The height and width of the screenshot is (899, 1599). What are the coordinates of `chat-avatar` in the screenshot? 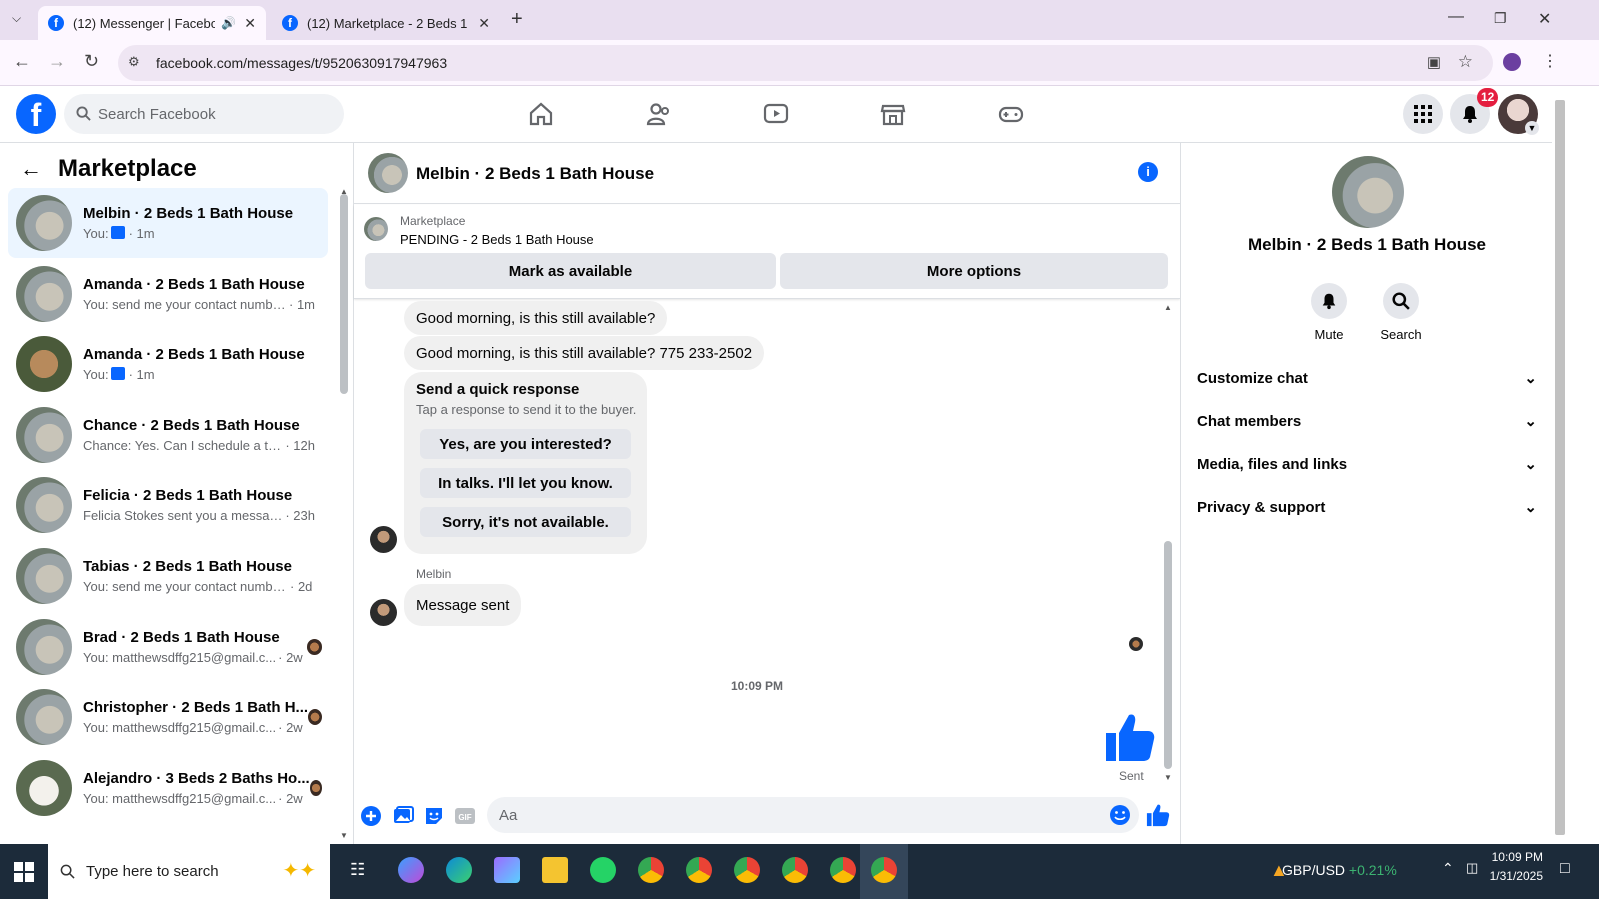 It's located at (388, 173).